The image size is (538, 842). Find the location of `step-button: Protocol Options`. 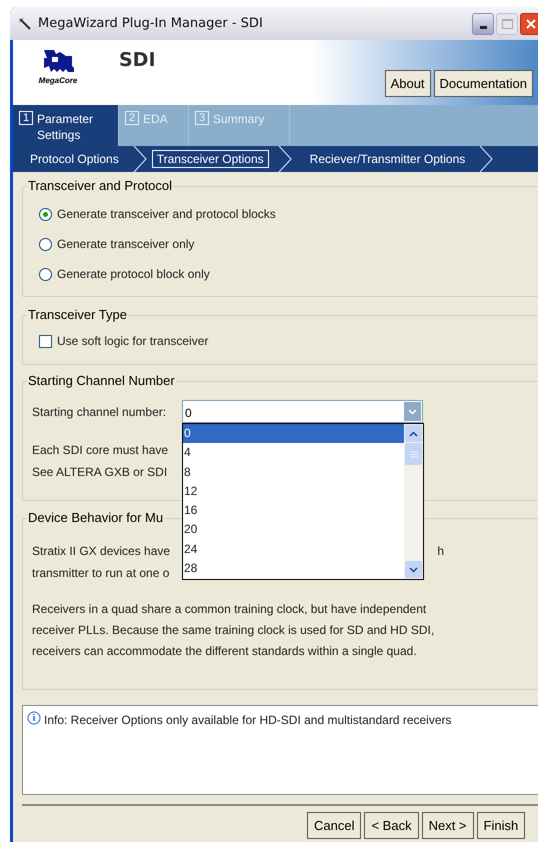

step-button: Protocol Options is located at coordinates (74, 159).